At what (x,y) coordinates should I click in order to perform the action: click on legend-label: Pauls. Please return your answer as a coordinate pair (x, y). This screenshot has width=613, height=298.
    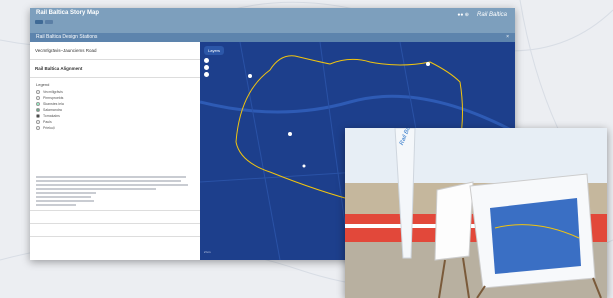
    Looking at the image, I should click on (47, 122).